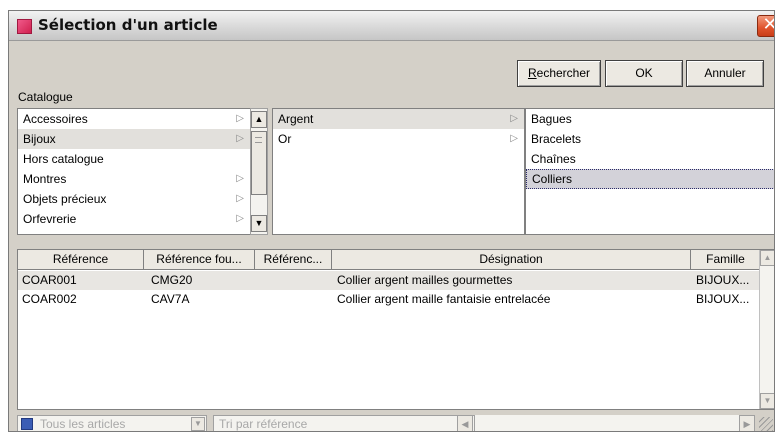  I want to click on category-item-objets-precieux: Objets précieux ▷, so click(143, 199).